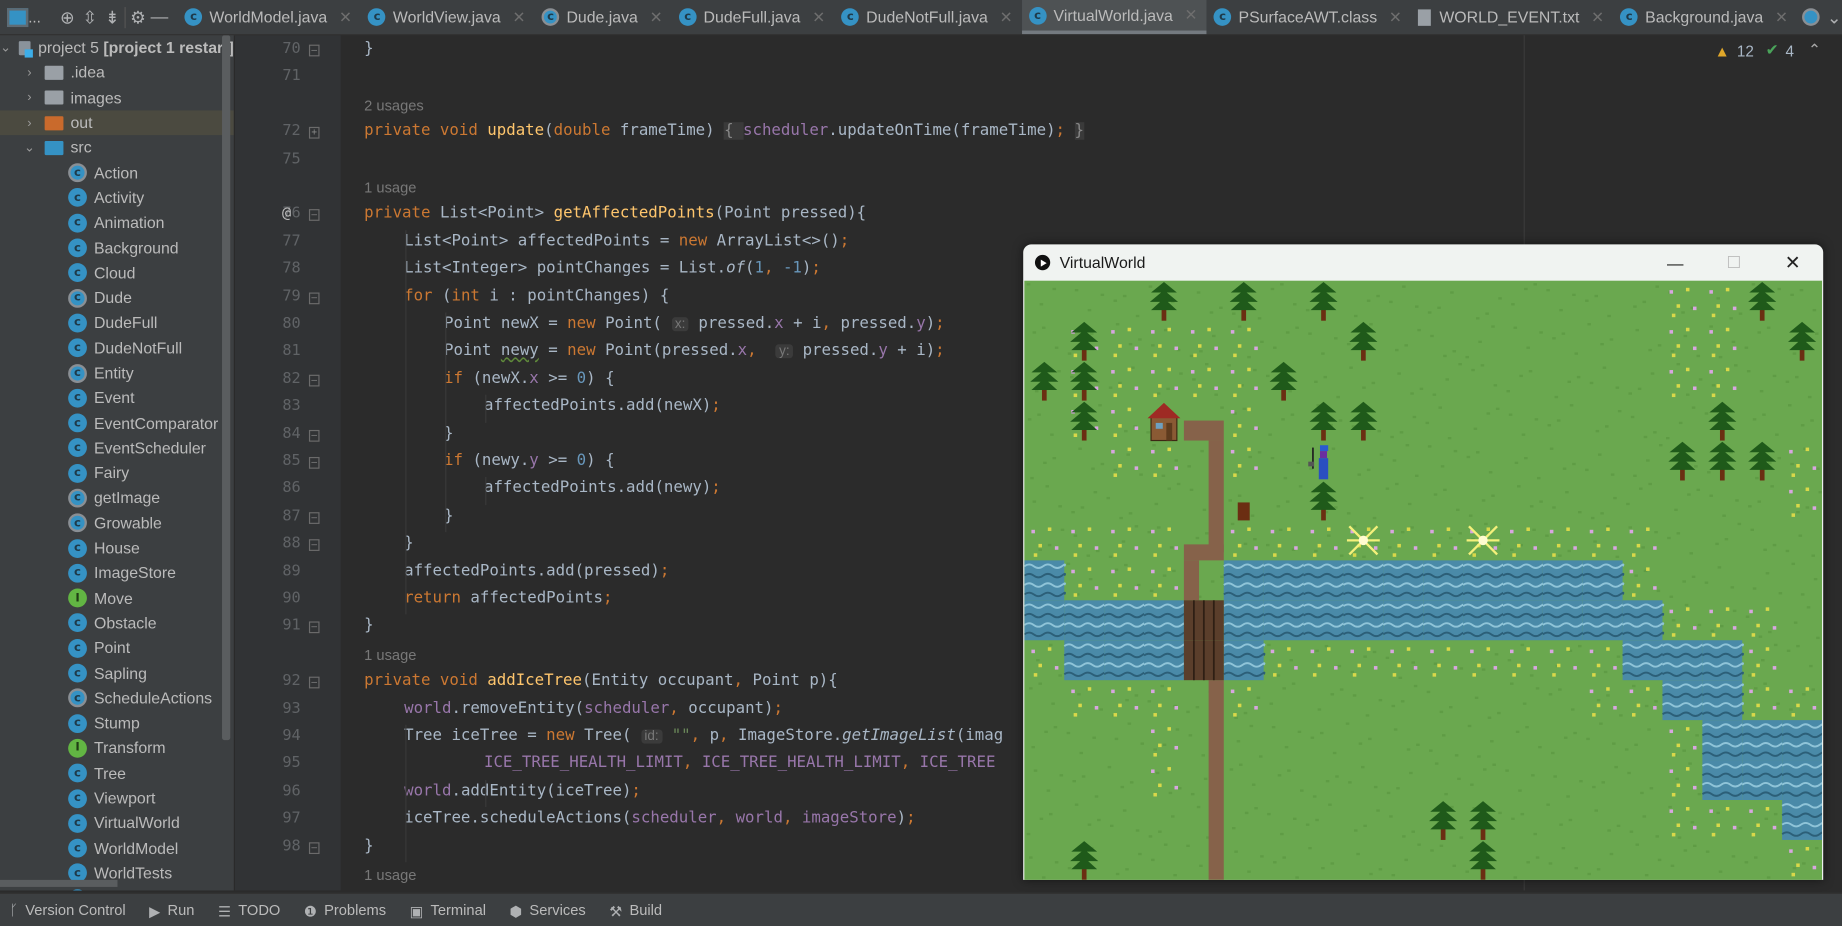  Describe the element at coordinates (1768, 50) in the screenshot. I see `inspection-widget: ▲ 12 ✔ 4 ⌃` at that location.